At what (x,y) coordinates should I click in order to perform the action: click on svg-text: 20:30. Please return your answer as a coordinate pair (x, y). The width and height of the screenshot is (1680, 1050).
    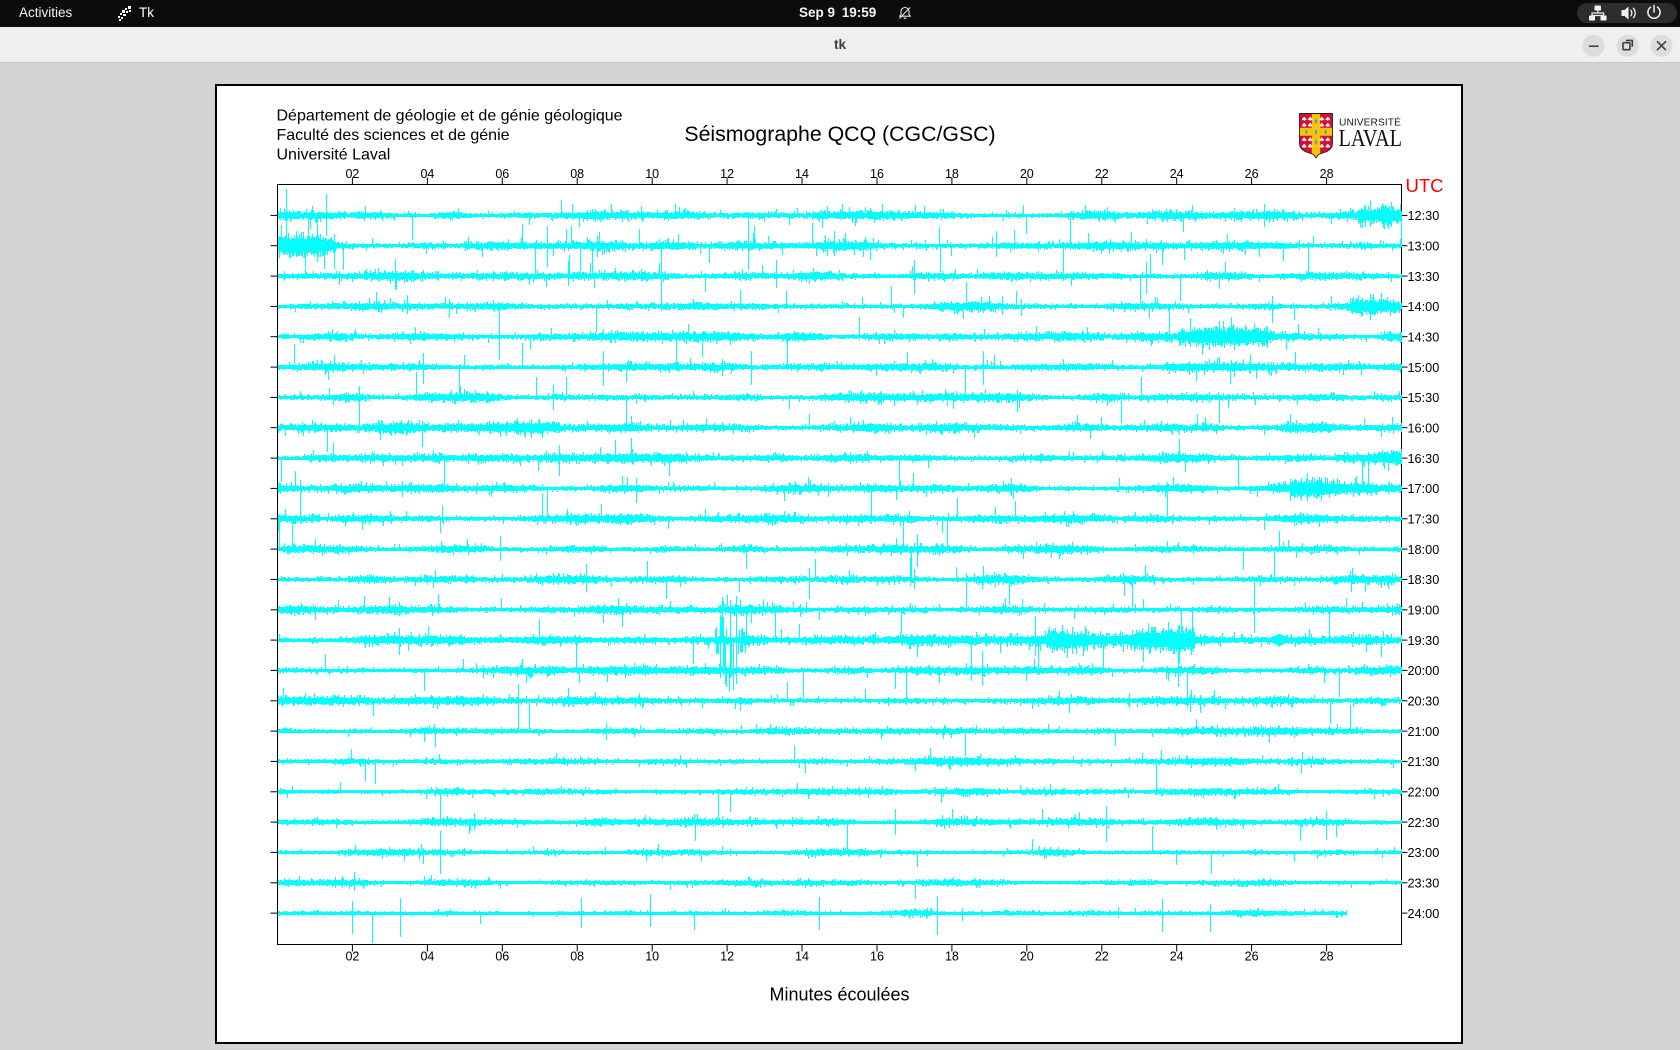
    Looking at the image, I should click on (1424, 702).